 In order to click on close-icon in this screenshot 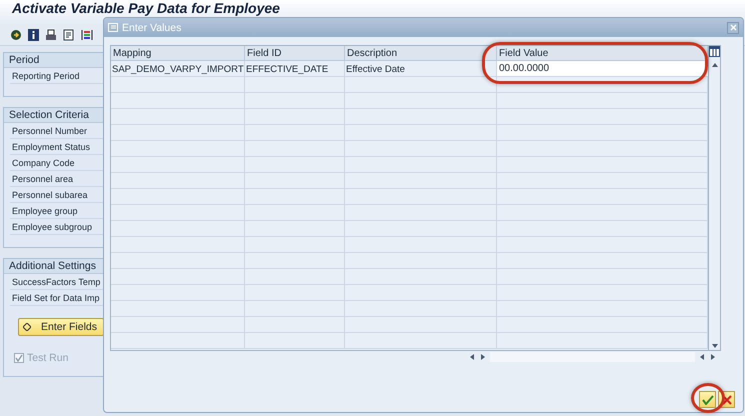, I will do `click(733, 27)`.